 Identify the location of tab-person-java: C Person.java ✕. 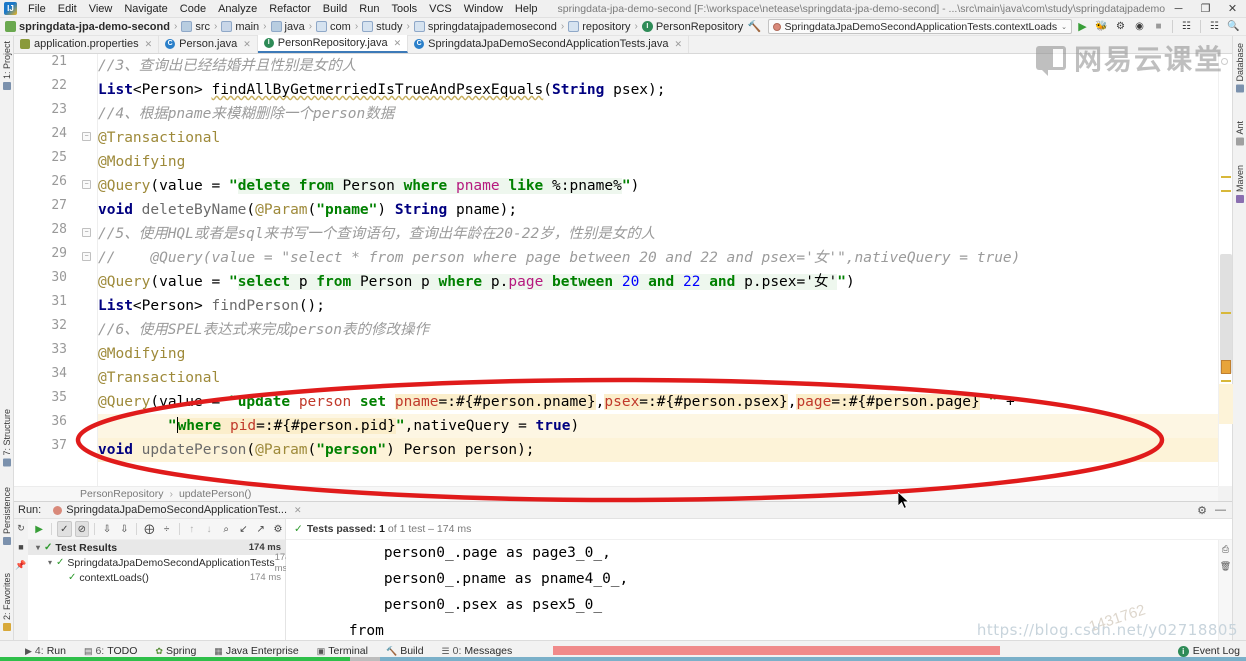
(208, 44).